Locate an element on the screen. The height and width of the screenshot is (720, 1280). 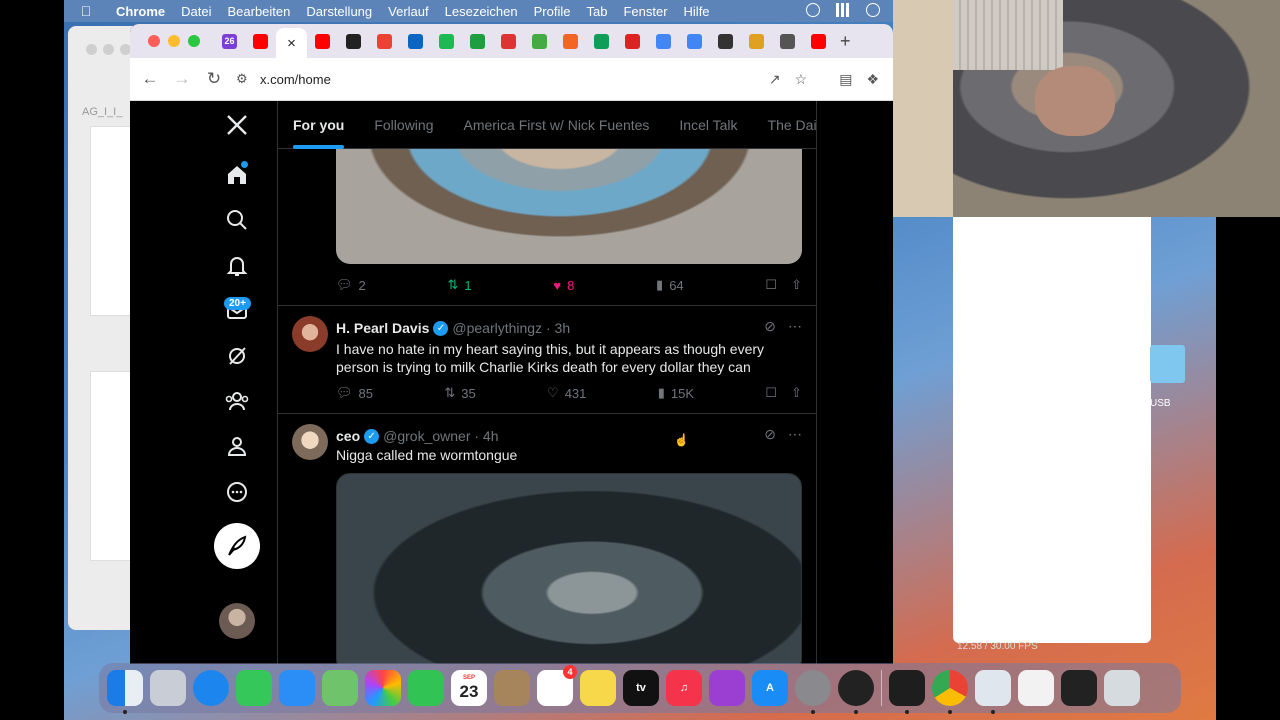
calendar-icon: SEP 23 is located at coordinates (469, 688).